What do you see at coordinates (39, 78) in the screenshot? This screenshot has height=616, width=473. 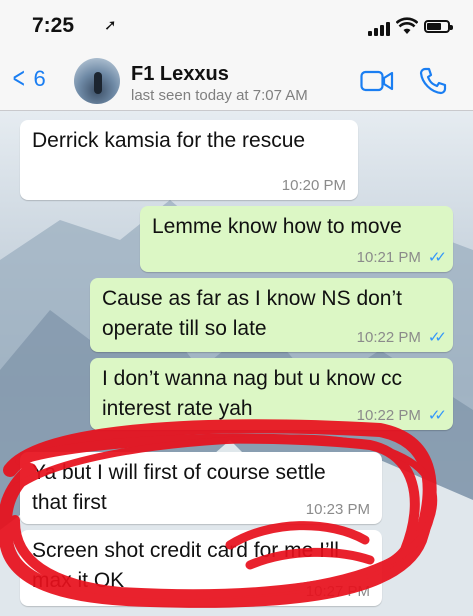 I see `unread-count: 6` at bounding box center [39, 78].